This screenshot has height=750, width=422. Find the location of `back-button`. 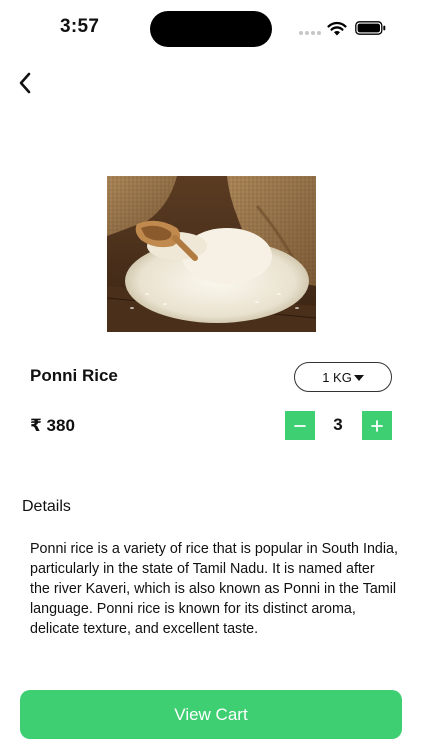

back-button is located at coordinates (25, 83).